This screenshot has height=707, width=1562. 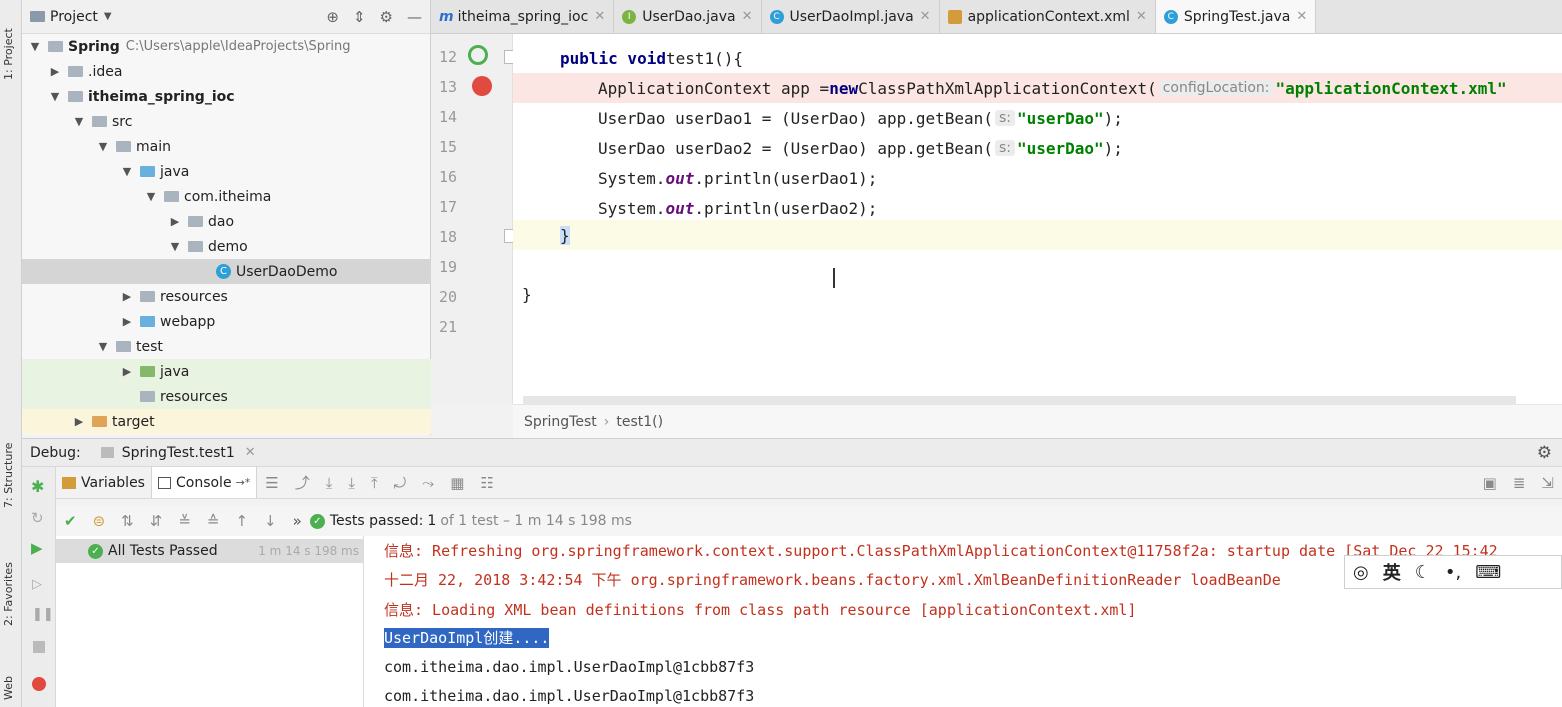 What do you see at coordinates (473, 219) in the screenshot?
I see `editor-gutter: 12 13 14 15 16 17 18 19 20 21` at bounding box center [473, 219].